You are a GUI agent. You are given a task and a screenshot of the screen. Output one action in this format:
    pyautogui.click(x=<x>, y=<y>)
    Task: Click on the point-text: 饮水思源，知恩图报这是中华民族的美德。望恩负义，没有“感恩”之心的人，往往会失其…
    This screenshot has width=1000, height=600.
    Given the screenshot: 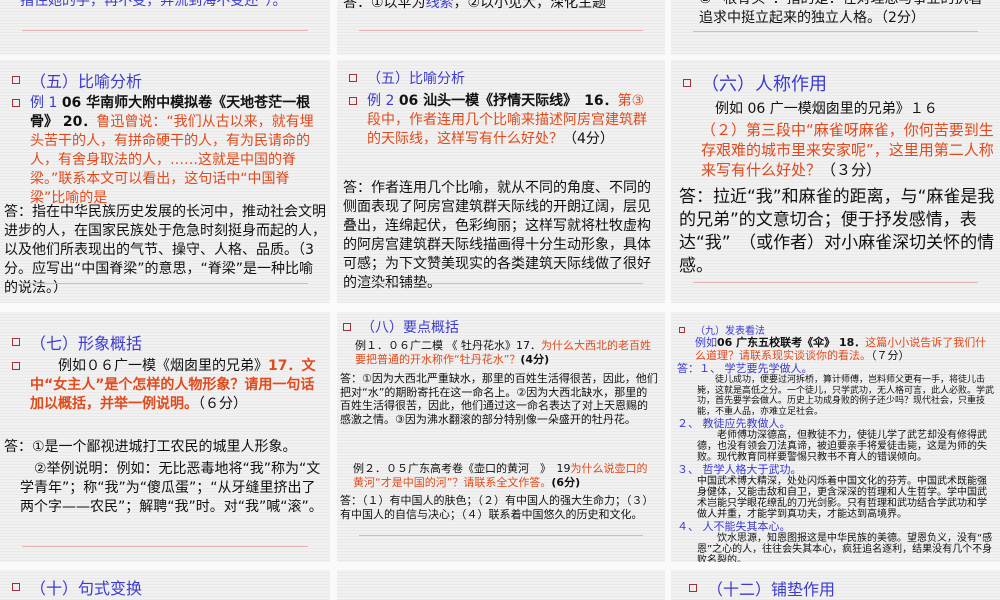 What is the action you would take?
    pyautogui.click(x=845, y=547)
    